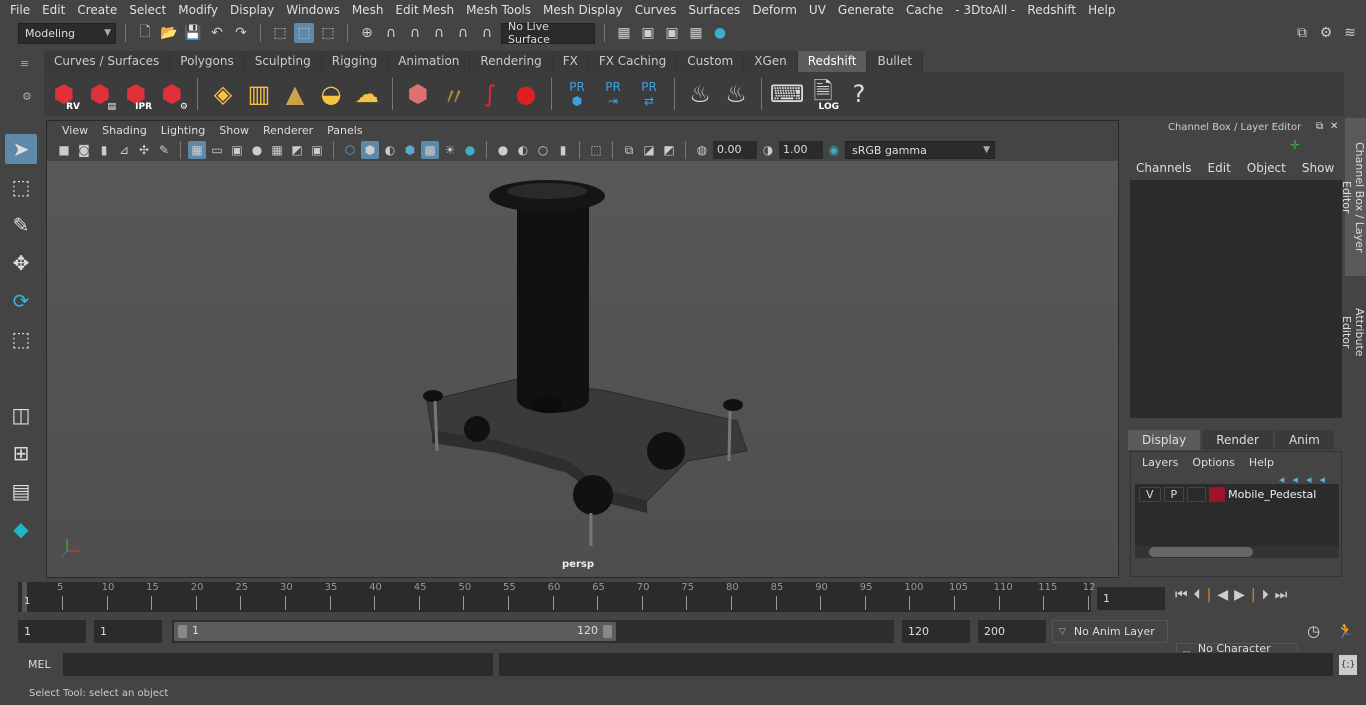 The width and height of the screenshot is (1366, 705). What do you see at coordinates (97, 10) in the screenshot?
I see `menu-create: Create` at bounding box center [97, 10].